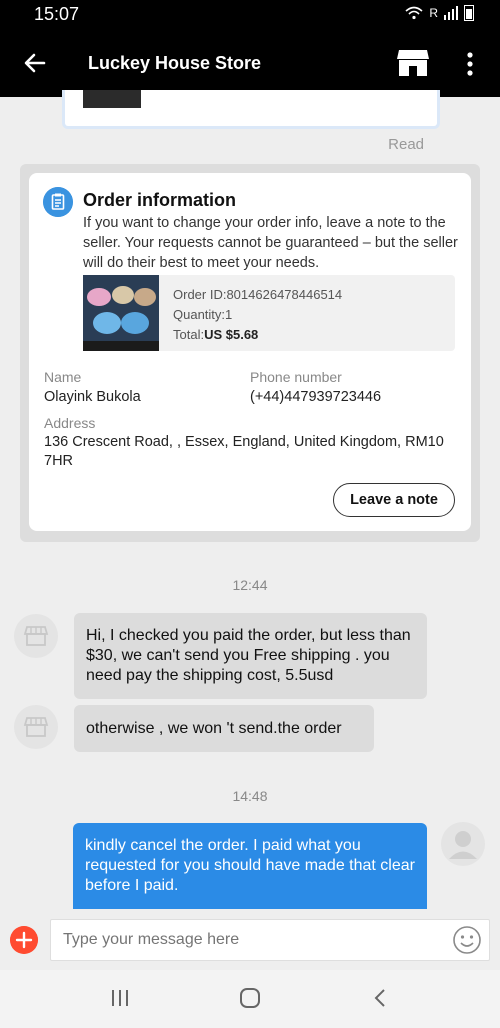 Image resolution: width=500 pixels, height=1028 pixels. What do you see at coordinates (57, 14) in the screenshot?
I see `status-time: 15:07` at bounding box center [57, 14].